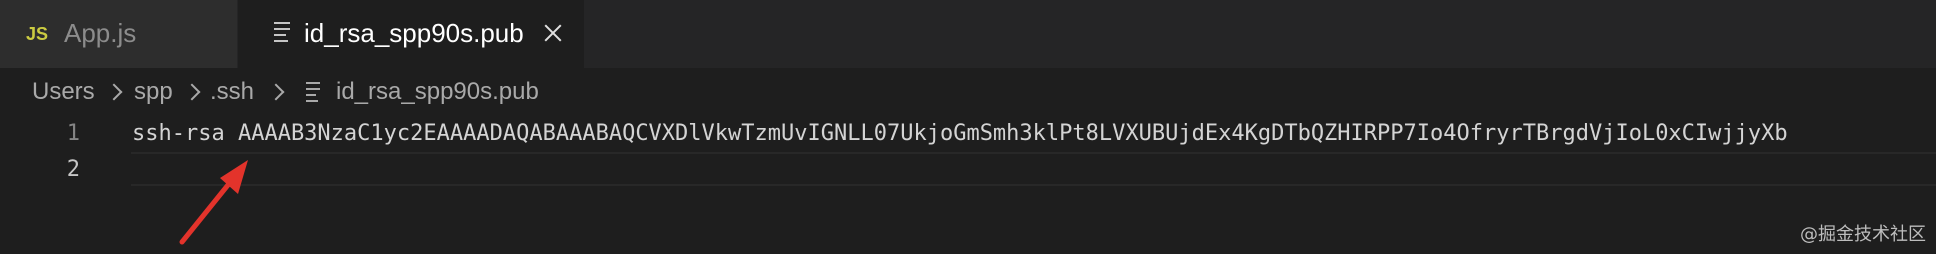 Image resolution: width=1936 pixels, height=254 pixels. Describe the element at coordinates (437, 92) in the screenshot. I see `breadcrumb-item-file: id_rsa_spp90s.pub` at that location.